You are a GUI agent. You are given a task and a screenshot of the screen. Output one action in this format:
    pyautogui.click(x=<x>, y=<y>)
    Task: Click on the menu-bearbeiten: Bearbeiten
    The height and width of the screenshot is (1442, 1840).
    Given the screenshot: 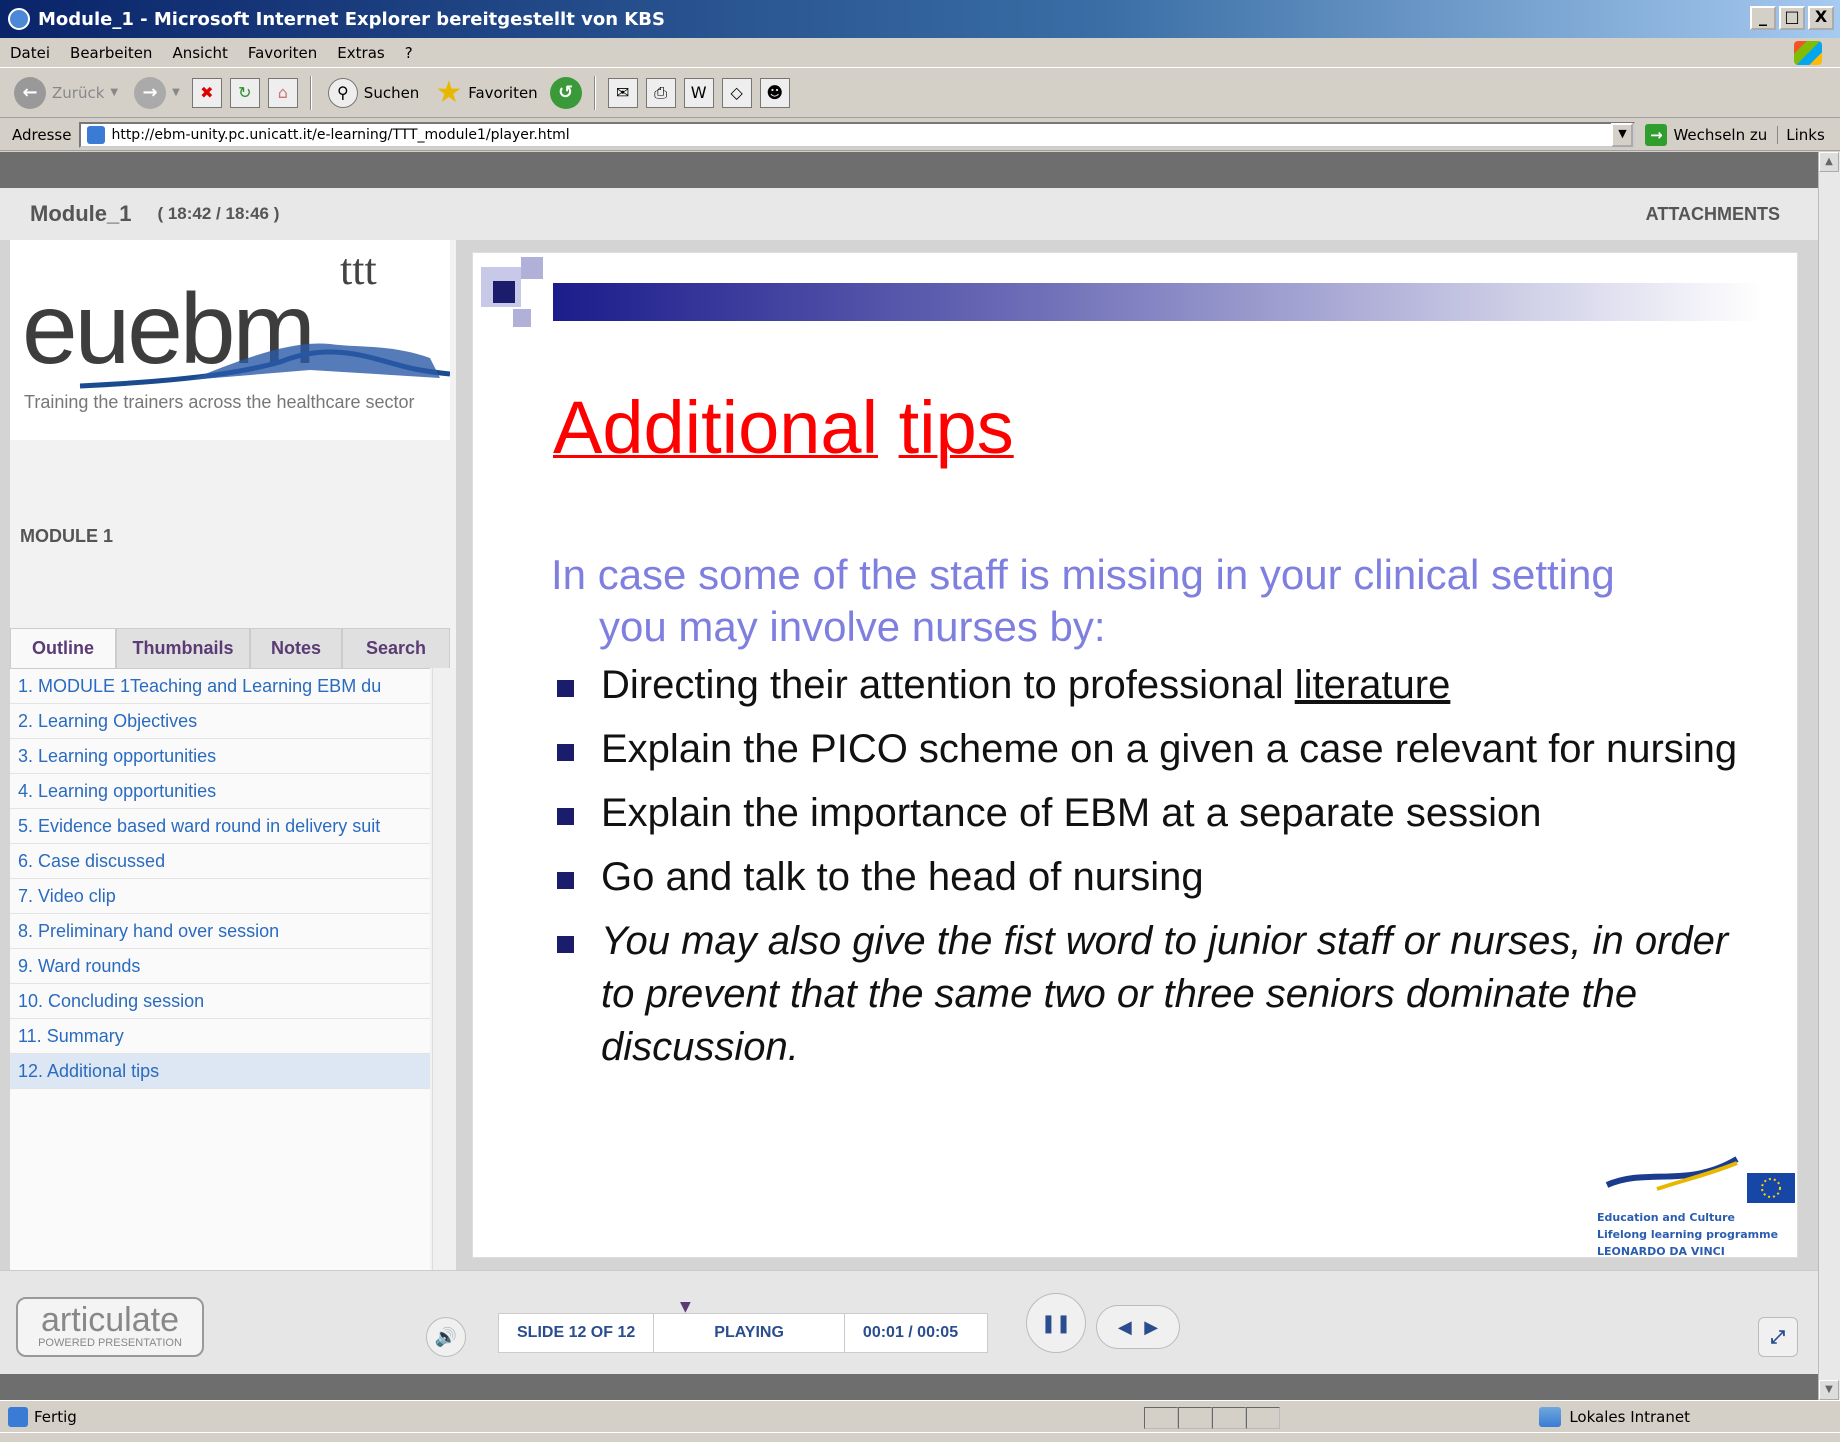 What is the action you would take?
    pyautogui.click(x=111, y=53)
    